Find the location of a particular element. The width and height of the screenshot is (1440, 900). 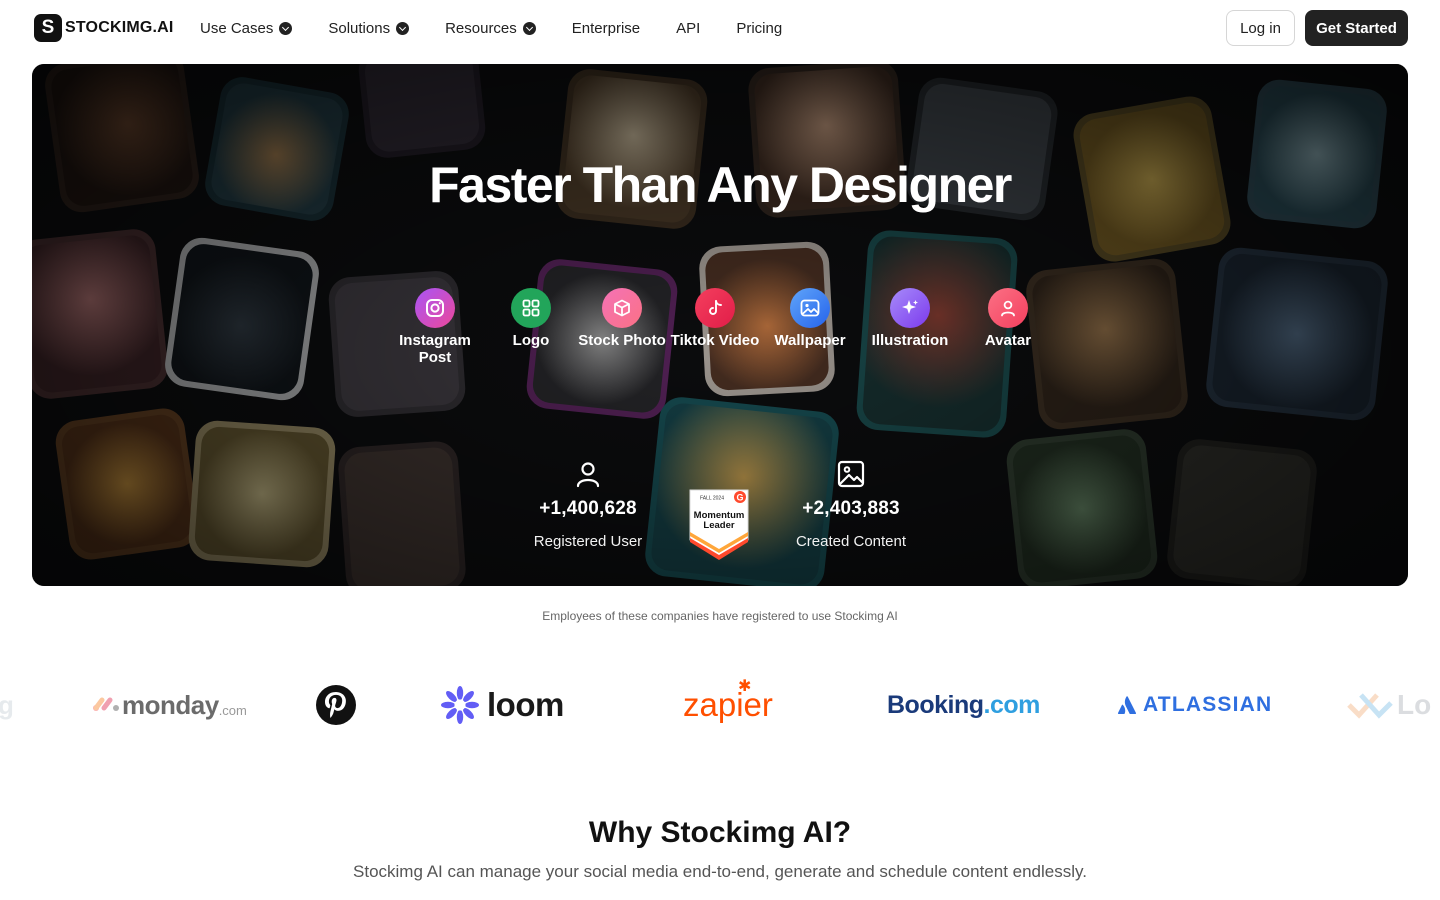

zapier-logo: ✱ zapier is located at coordinates (728, 705).